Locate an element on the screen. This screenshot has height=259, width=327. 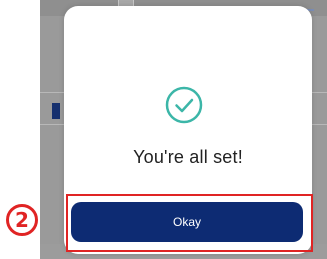
okay-button: Okay is located at coordinates (187, 222).